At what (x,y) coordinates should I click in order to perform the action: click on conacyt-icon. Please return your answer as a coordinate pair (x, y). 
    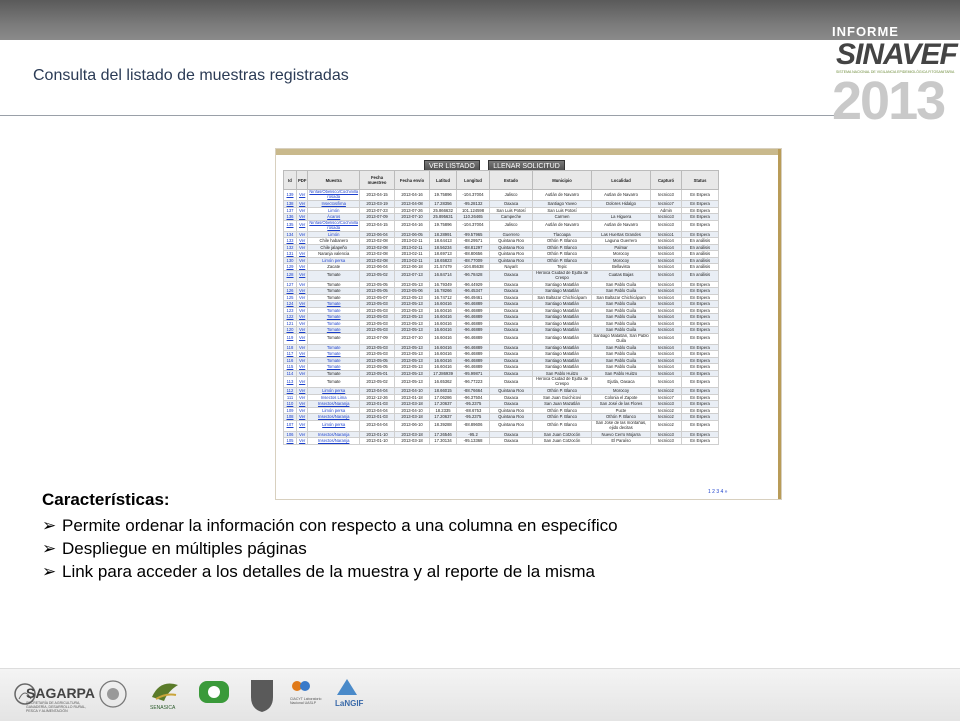
    Looking at the image, I should click on (301, 686).